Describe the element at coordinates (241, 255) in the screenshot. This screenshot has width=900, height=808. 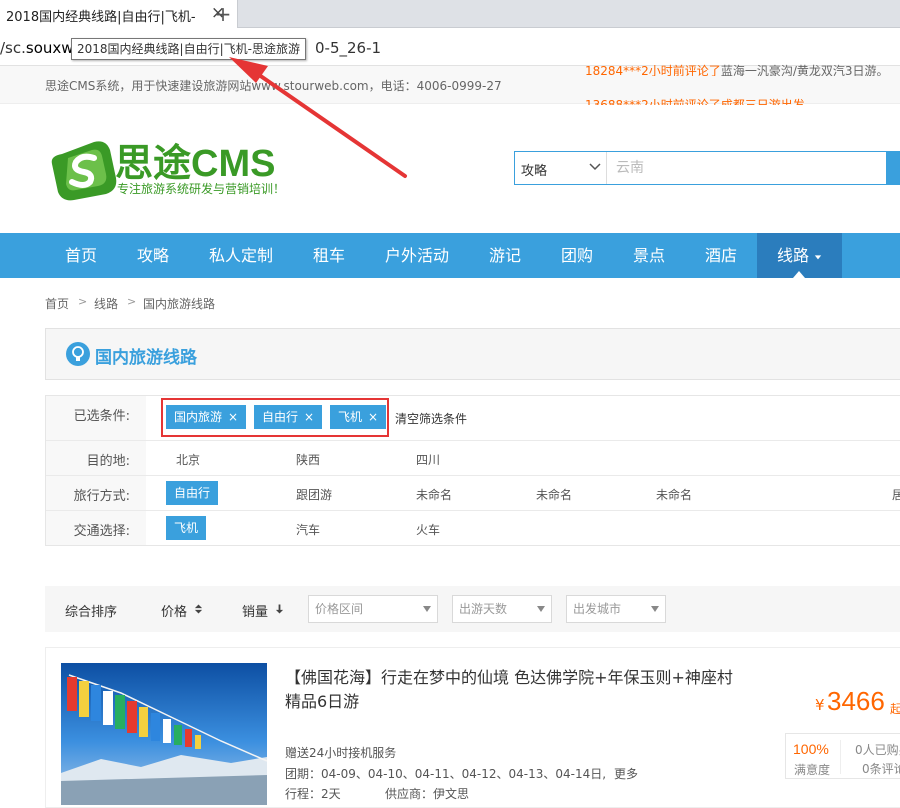
I see `nav-item-custom: 私人定制` at that location.